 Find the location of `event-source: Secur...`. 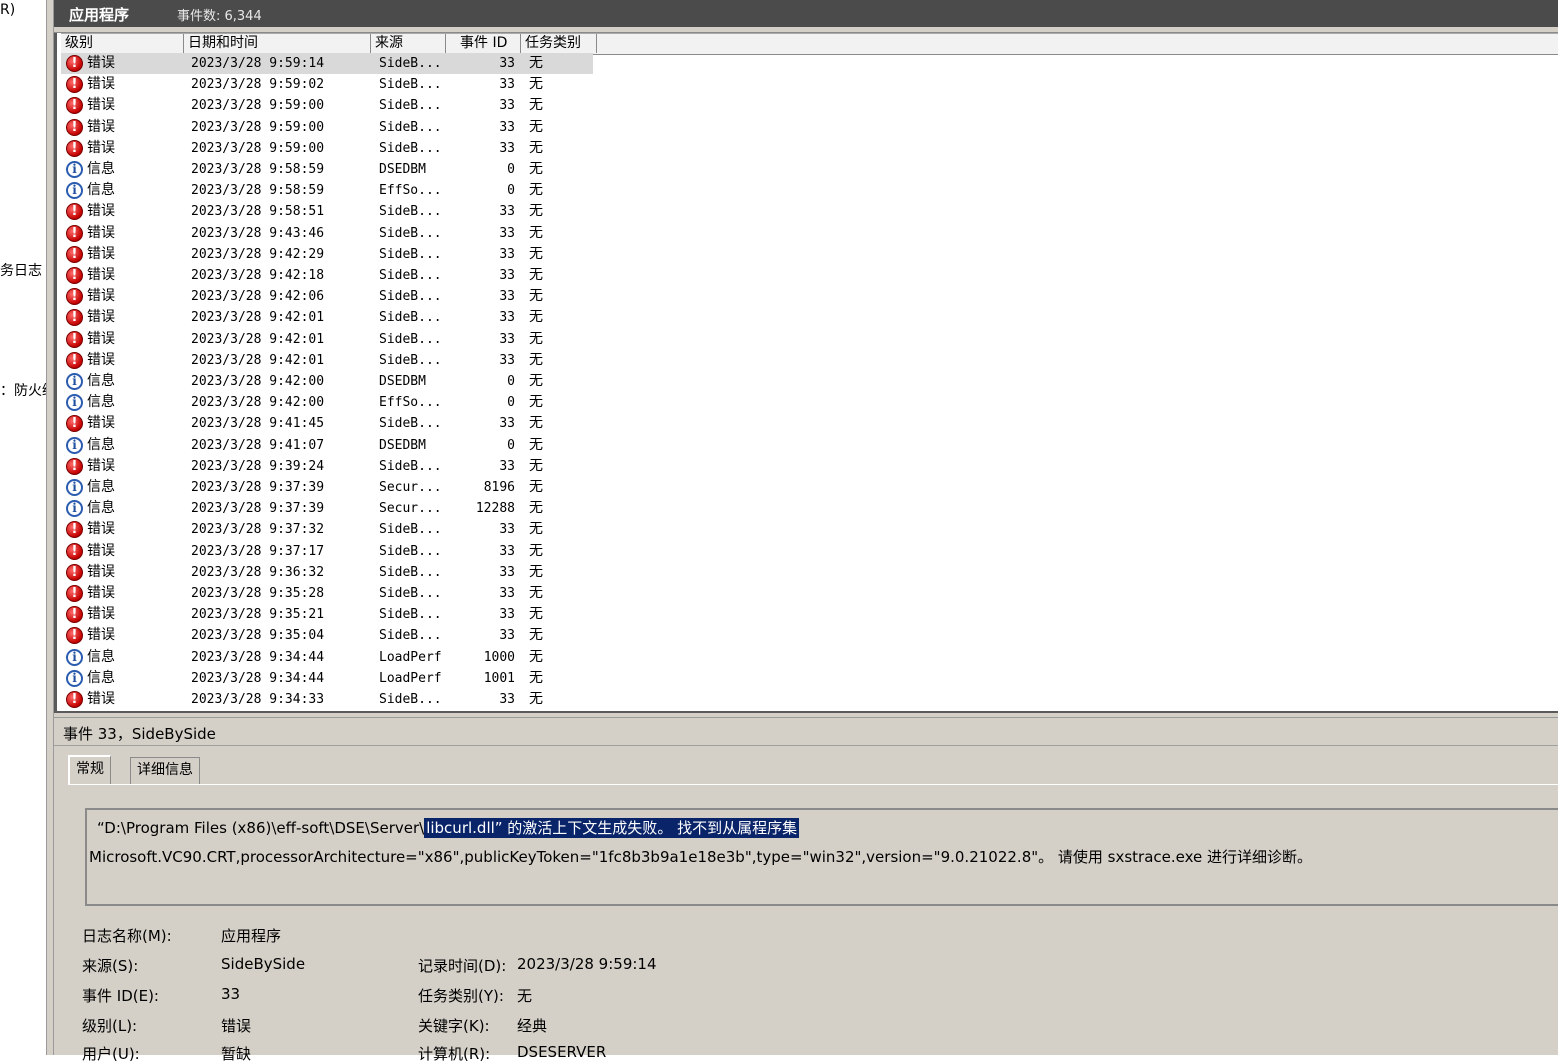

event-source: Secur... is located at coordinates (410, 509).